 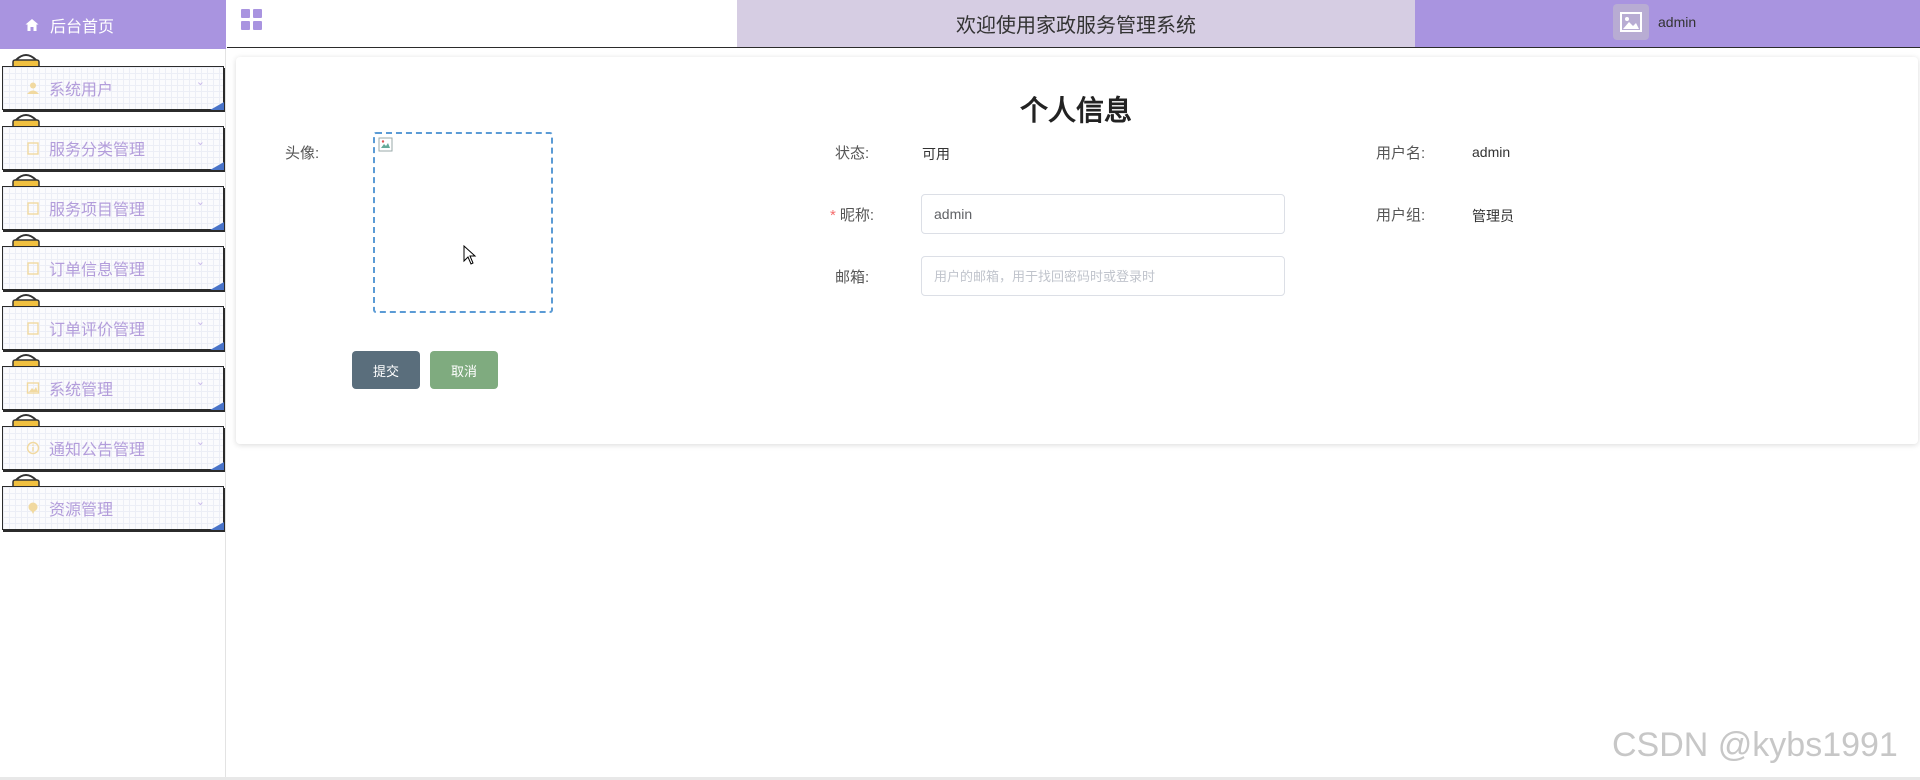 I want to click on header-title: 欢迎使用家政服务管理系统, so click(x=1076, y=23).